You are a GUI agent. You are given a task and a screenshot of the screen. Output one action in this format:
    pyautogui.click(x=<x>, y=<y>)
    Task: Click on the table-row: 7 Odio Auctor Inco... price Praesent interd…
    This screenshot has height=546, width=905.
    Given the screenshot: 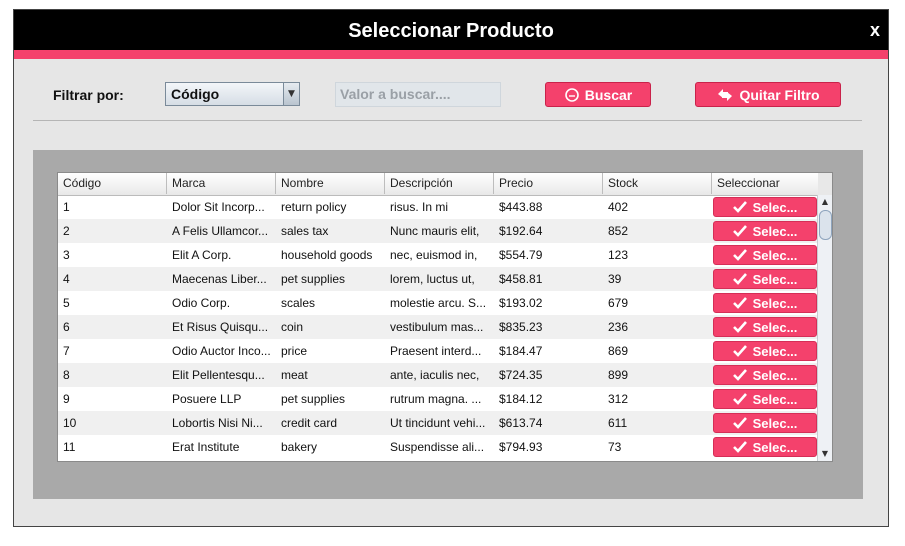 What is the action you would take?
    pyautogui.click(x=438, y=351)
    